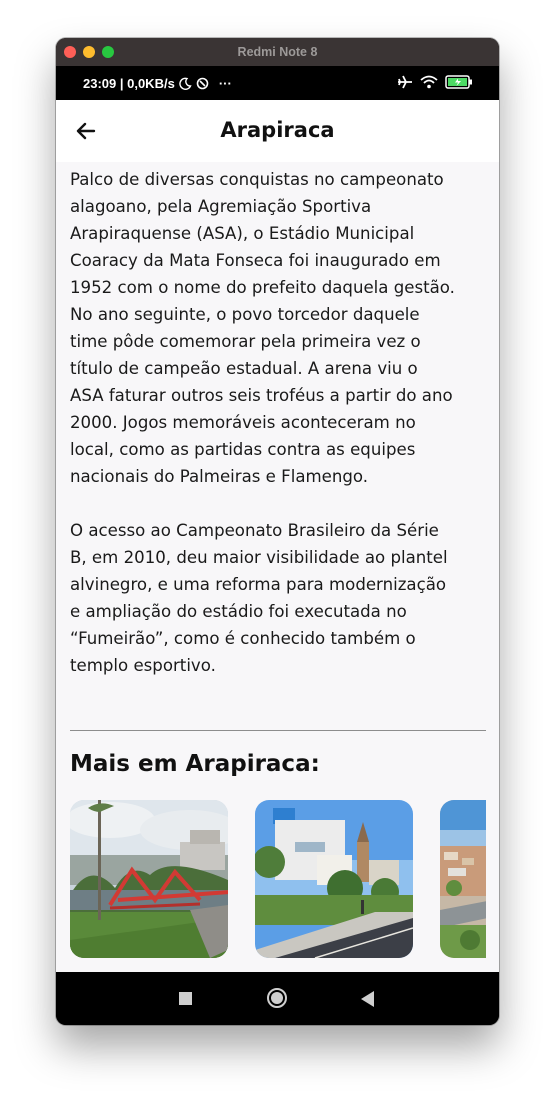  What do you see at coordinates (202, 83) in the screenshot?
I see `data-saver-icon` at bounding box center [202, 83].